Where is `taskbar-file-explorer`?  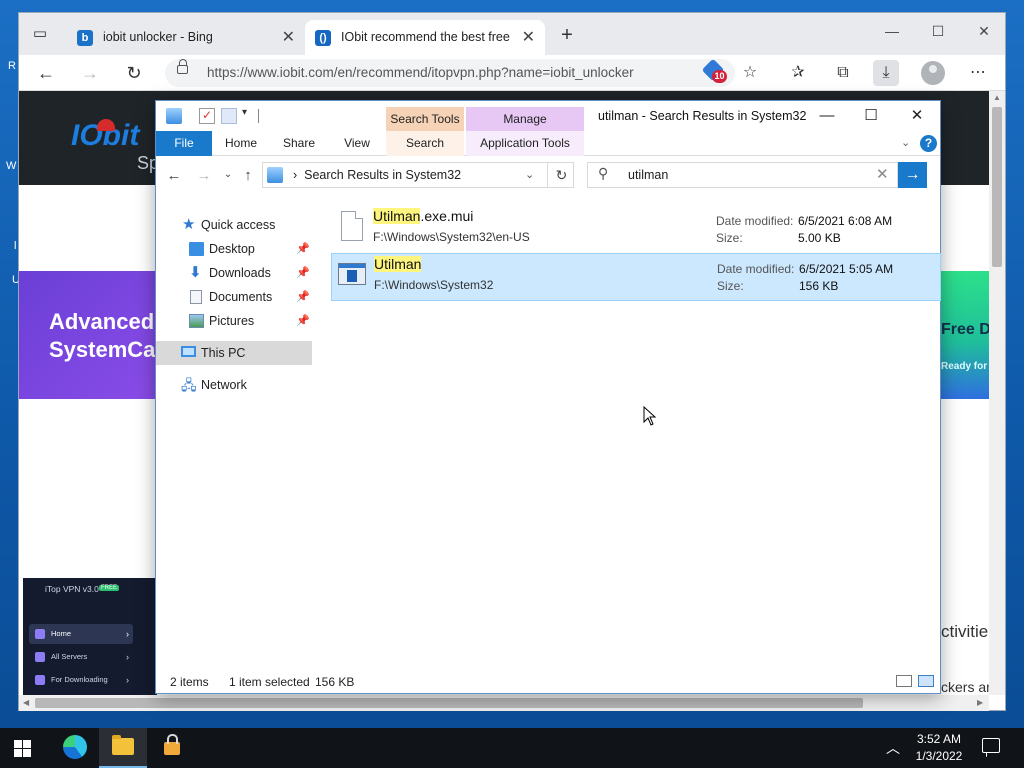 taskbar-file-explorer is located at coordinates (123, 748).